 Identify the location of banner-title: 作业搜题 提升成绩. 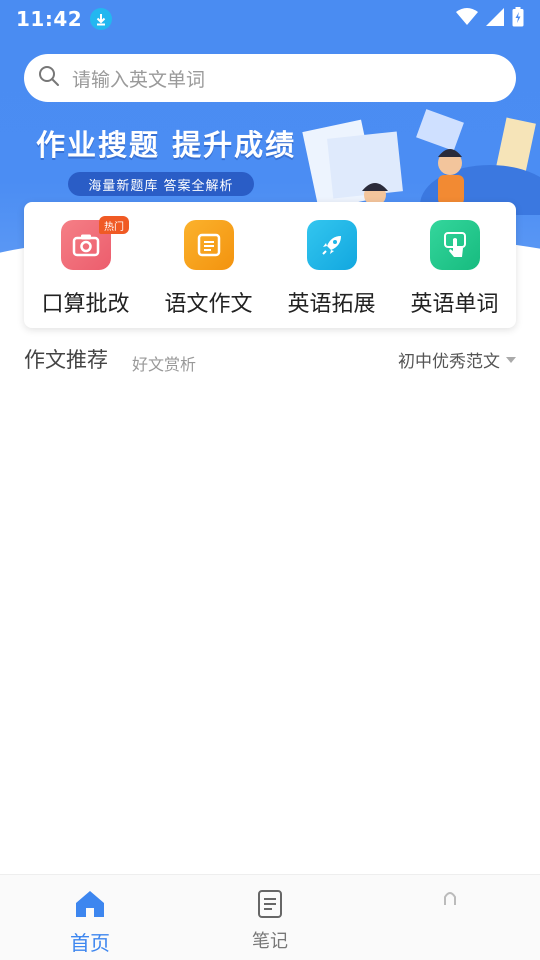
(166, 145).